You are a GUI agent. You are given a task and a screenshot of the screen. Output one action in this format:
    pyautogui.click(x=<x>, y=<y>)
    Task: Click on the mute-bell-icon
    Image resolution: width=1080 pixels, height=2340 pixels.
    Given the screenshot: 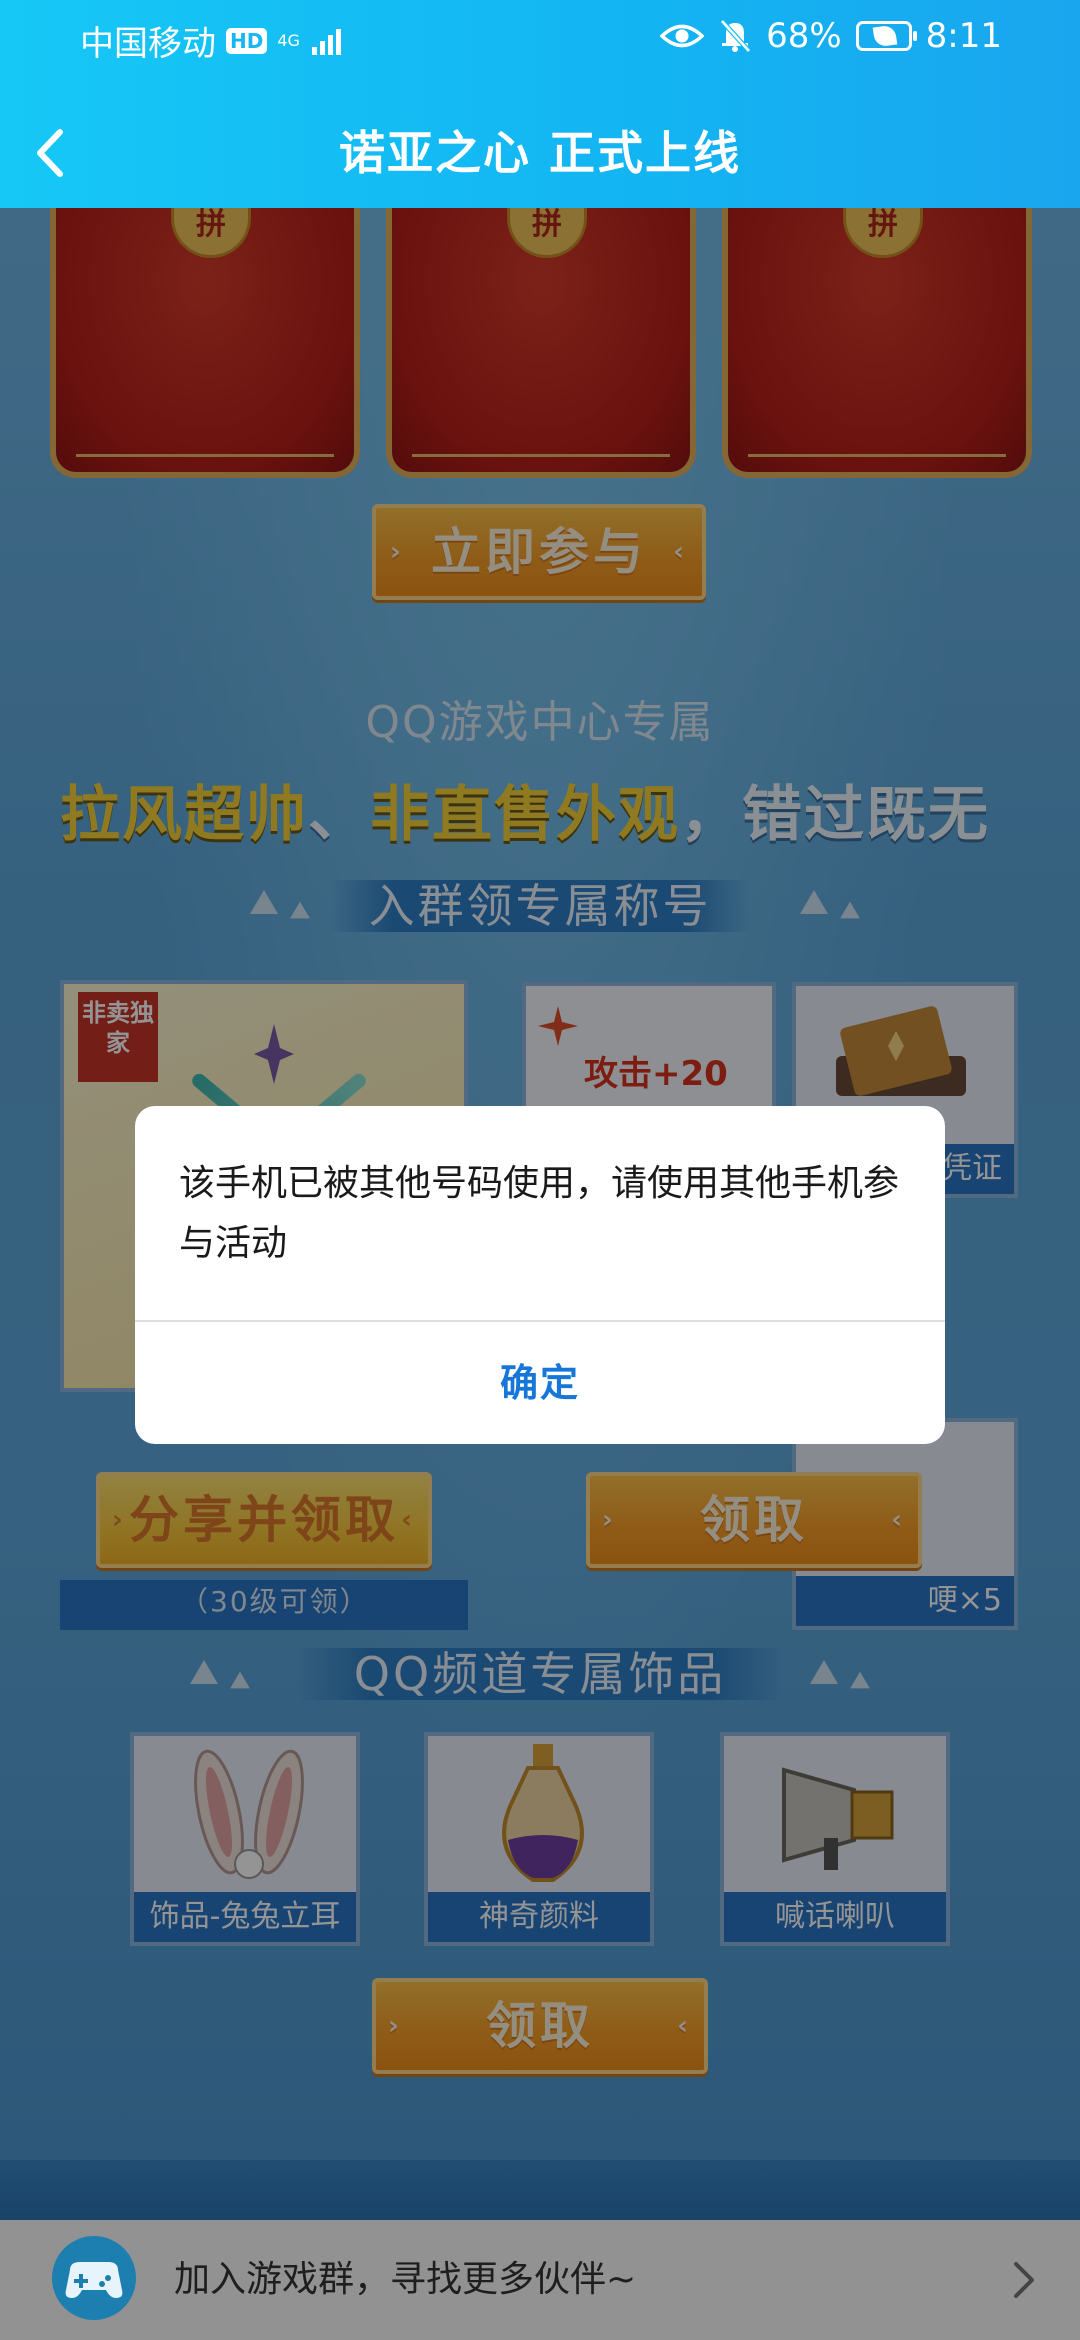 What is the action you would take?
    pyautogui.click(x=735, y=36)
    